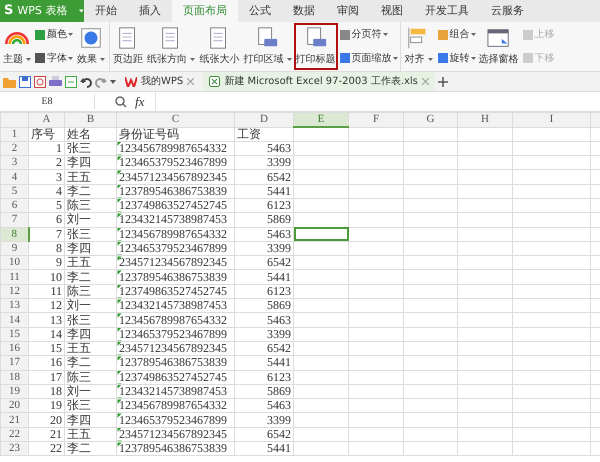 Image resolution: width=600 pixels, height=462 pixels. Describe the element at coordinates (264, 134) in the screenshot. I see `table-cell: 工资` at that location.